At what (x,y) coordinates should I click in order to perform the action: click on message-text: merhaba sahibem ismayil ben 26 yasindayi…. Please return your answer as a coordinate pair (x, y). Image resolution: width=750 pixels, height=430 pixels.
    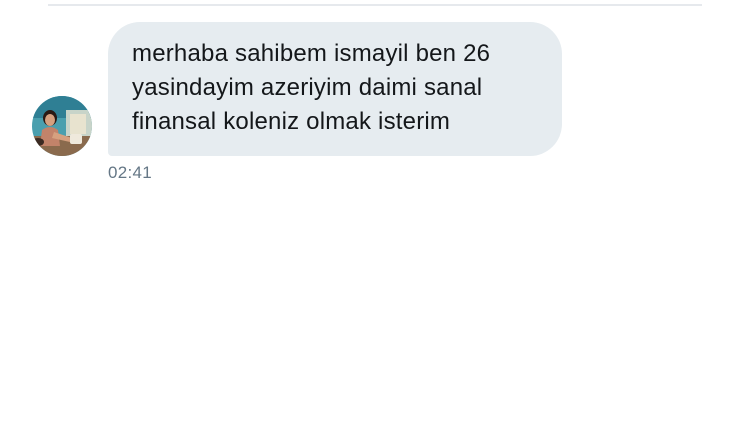
    Looking at the image, I should click on (311, 87).